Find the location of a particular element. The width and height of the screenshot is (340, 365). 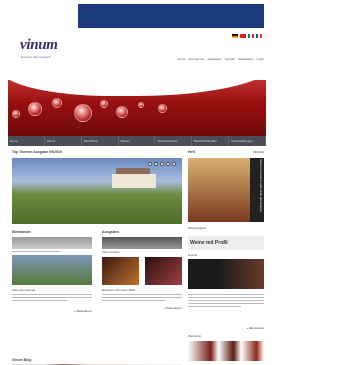

section-title: Vinum Blog is located at coordinates (22, 360).